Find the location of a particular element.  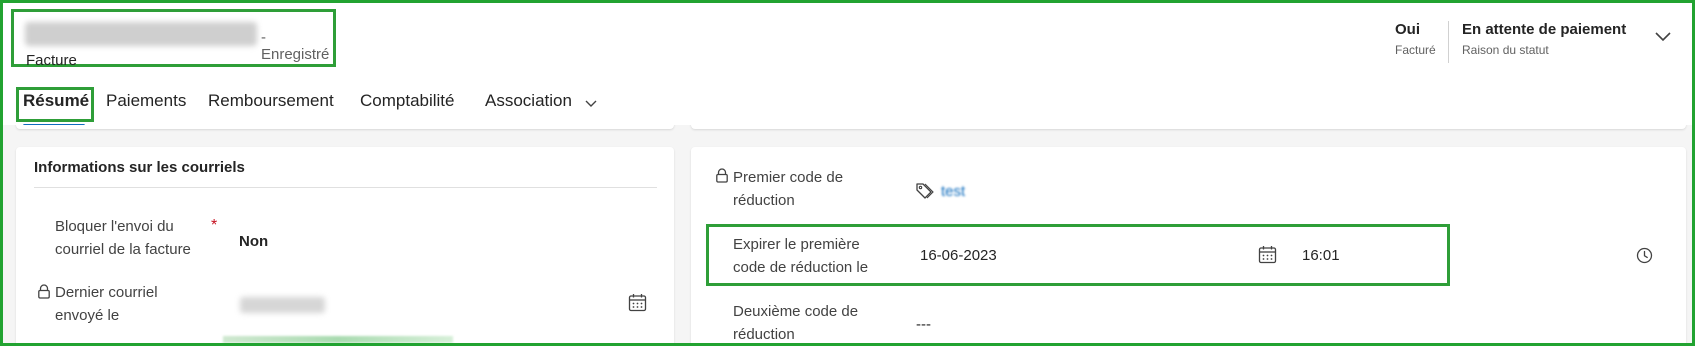

last-sent-value-redacted is located at coordinates (282, 305).